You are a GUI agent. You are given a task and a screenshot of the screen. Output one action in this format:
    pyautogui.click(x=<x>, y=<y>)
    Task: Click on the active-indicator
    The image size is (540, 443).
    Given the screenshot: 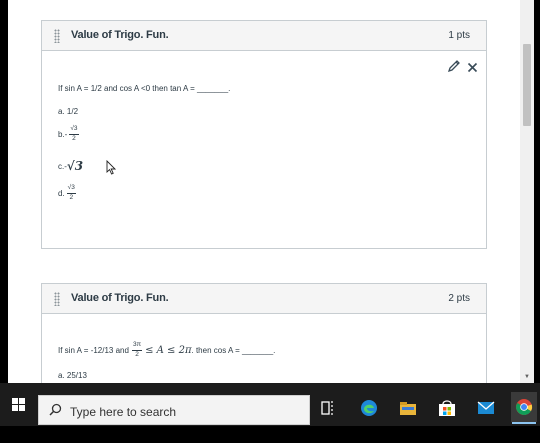 What is the action you would take?
    pyautogui.click(x=524, y=423)
    